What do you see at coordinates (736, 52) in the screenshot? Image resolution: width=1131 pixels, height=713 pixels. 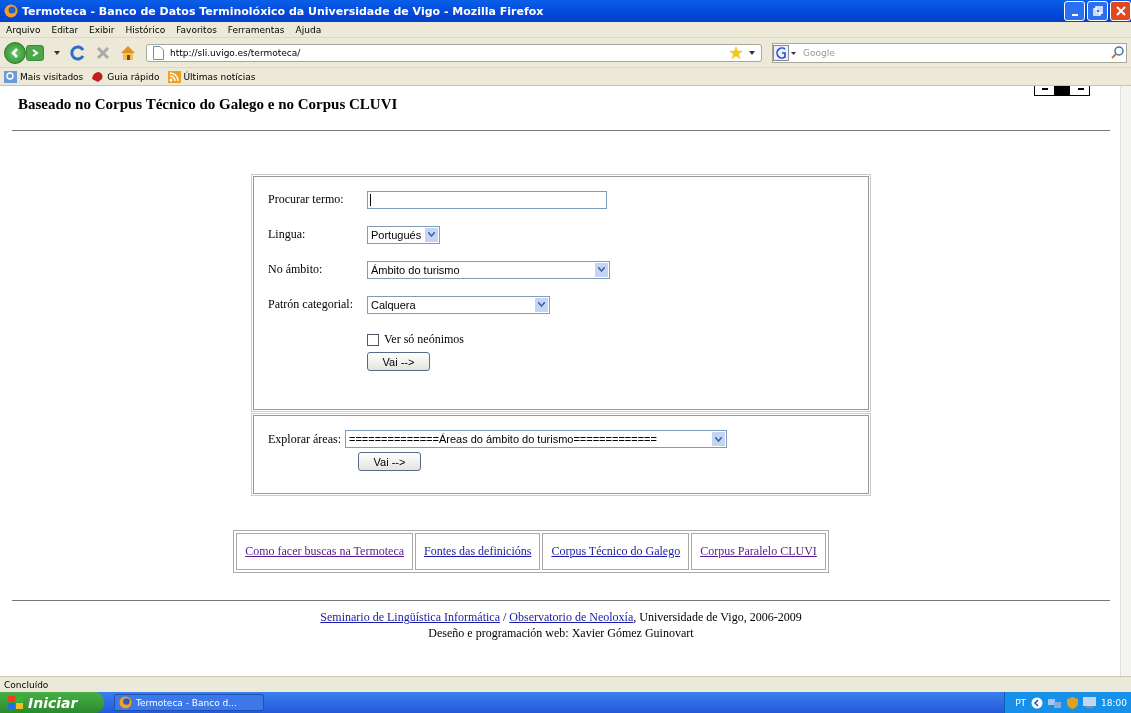 I see `star-icon` at bounding box center [736, 52].